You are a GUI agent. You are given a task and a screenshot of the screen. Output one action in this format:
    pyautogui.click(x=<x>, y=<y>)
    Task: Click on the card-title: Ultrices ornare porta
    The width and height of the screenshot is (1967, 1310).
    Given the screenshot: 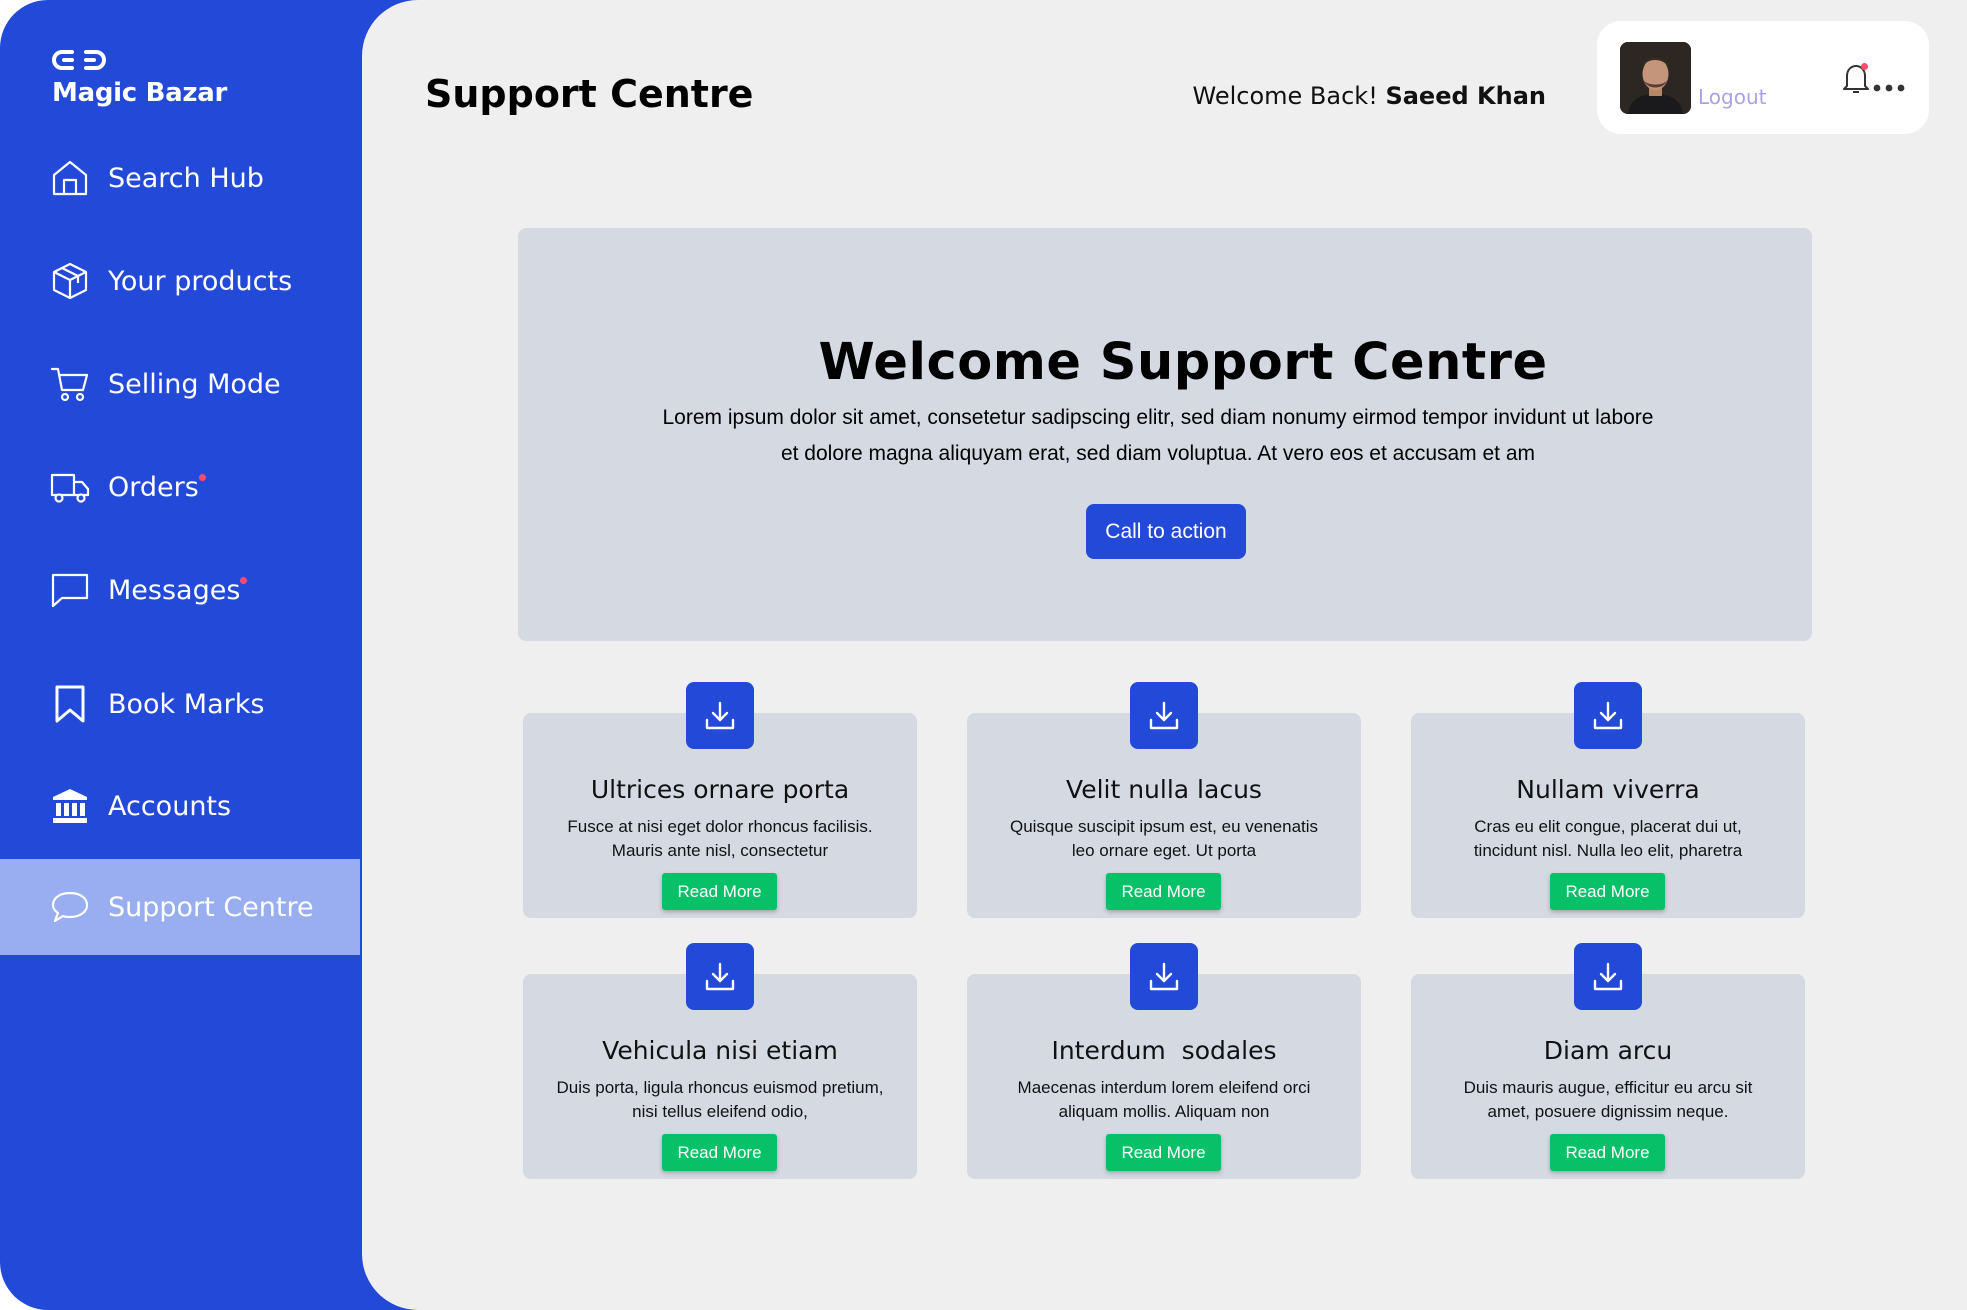 What is the action you would take?
    pyautogui.click(x=720, y=789)
    